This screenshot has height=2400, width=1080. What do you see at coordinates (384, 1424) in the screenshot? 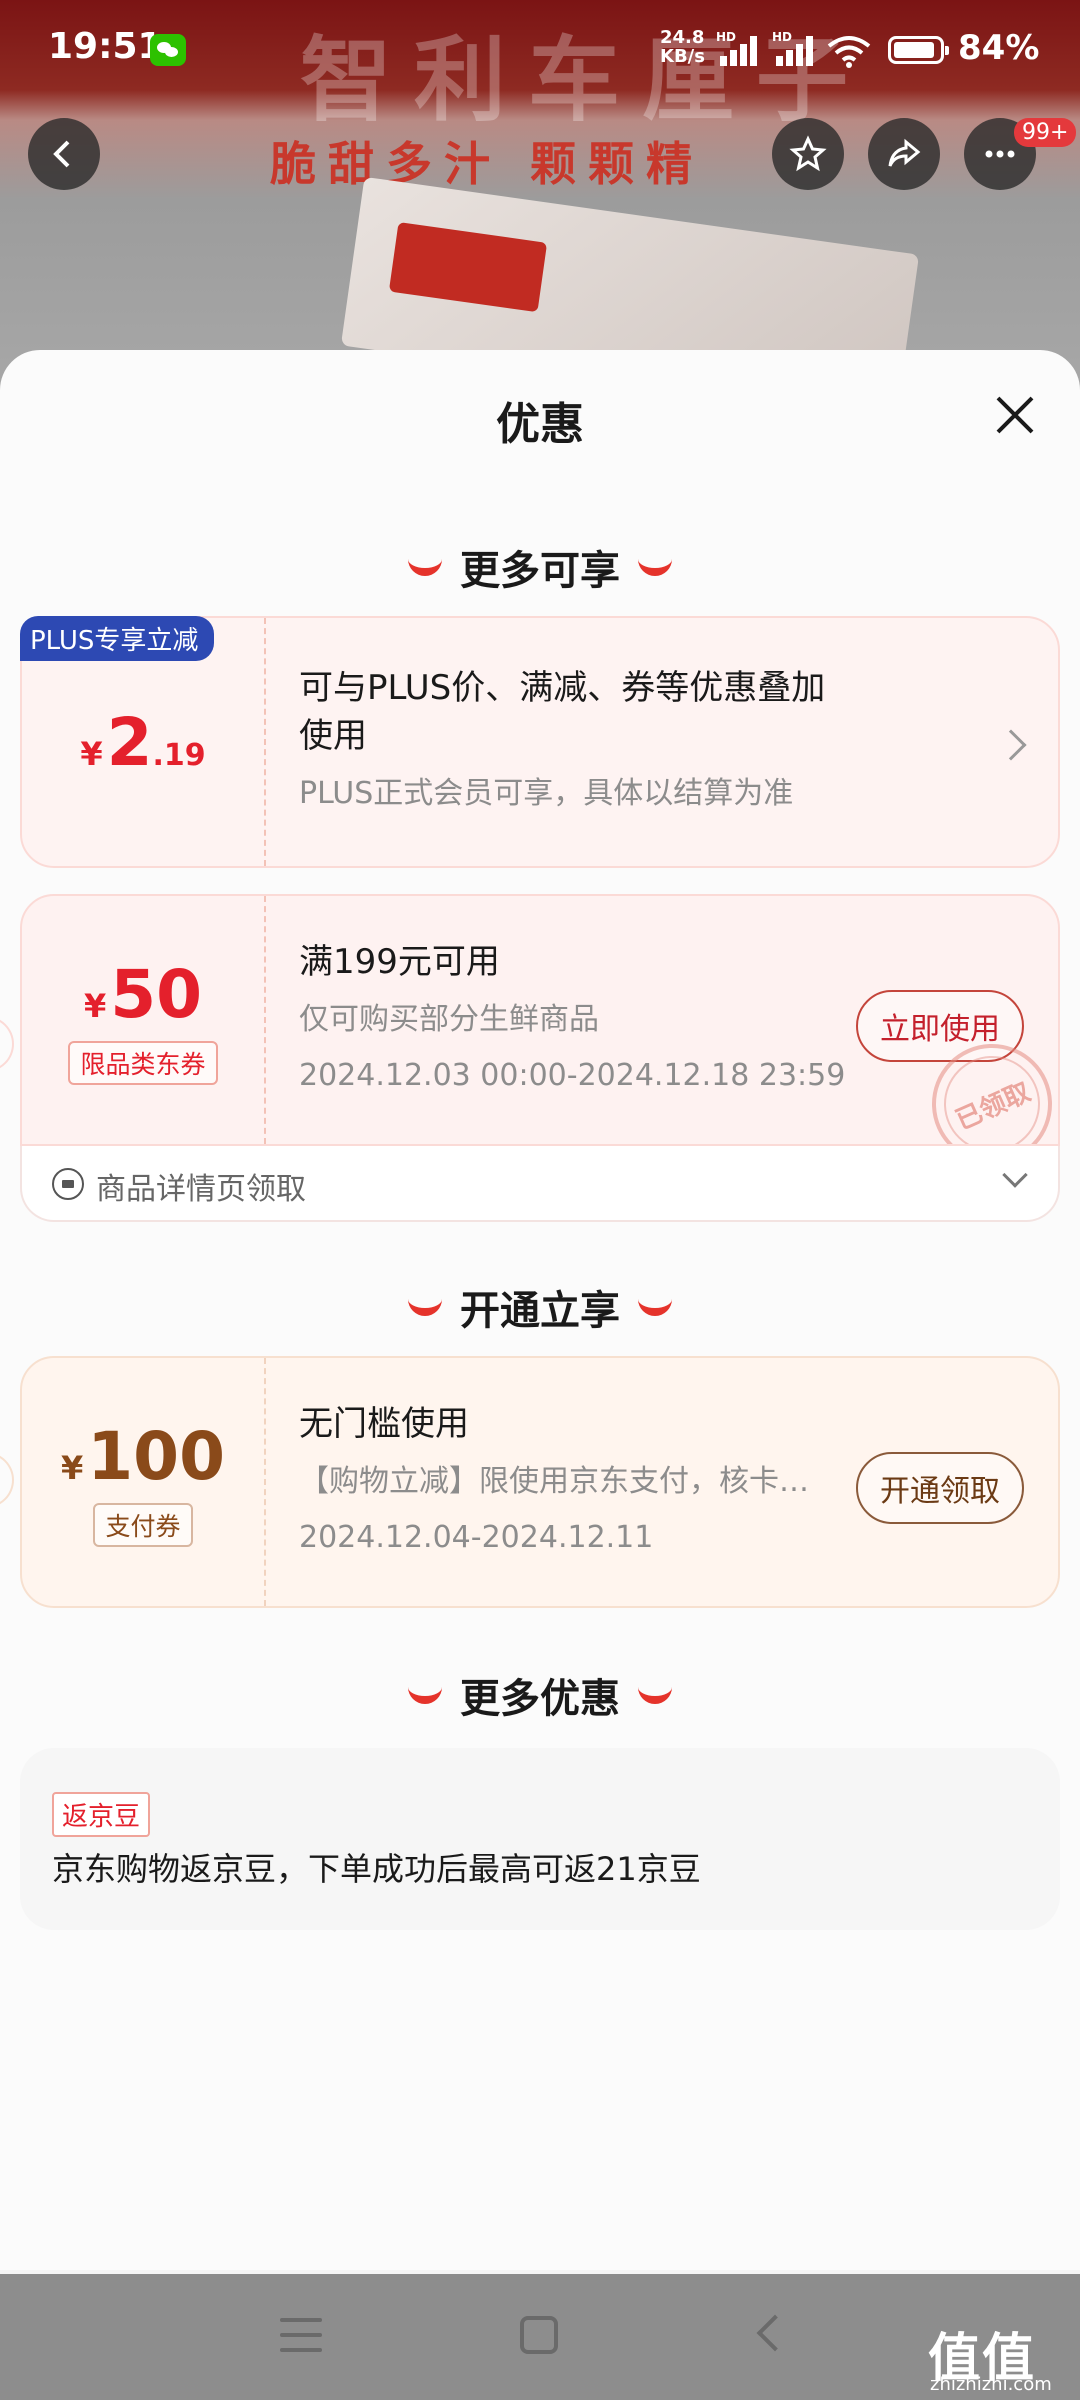
I see `payment-condition: 无门槛使用` at bounding box center [384, 1424].